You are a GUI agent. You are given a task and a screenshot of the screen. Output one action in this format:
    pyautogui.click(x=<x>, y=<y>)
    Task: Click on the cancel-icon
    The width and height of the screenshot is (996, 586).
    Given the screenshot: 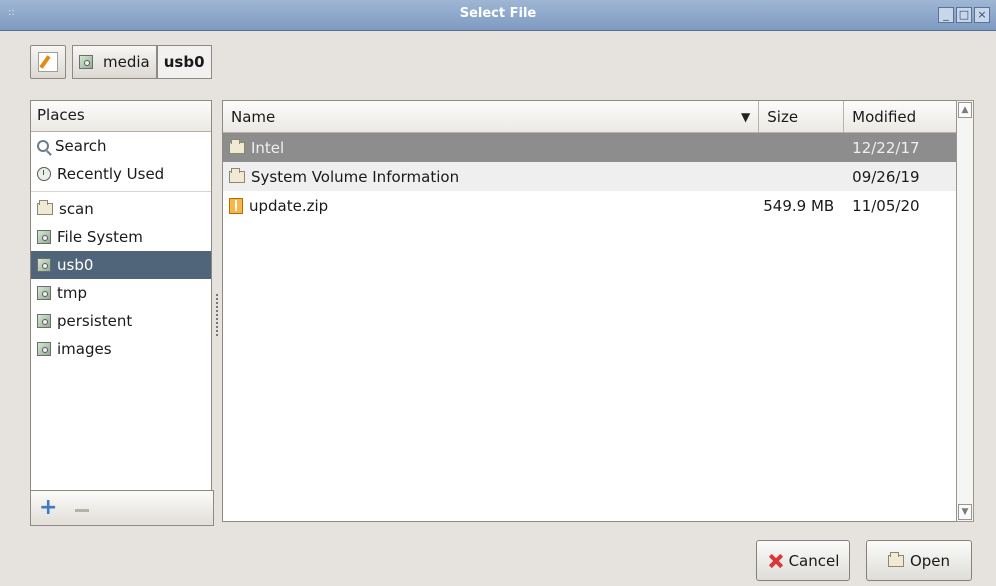 What is the action you would take?
    pyautogui.click(x=775, y=561)
    